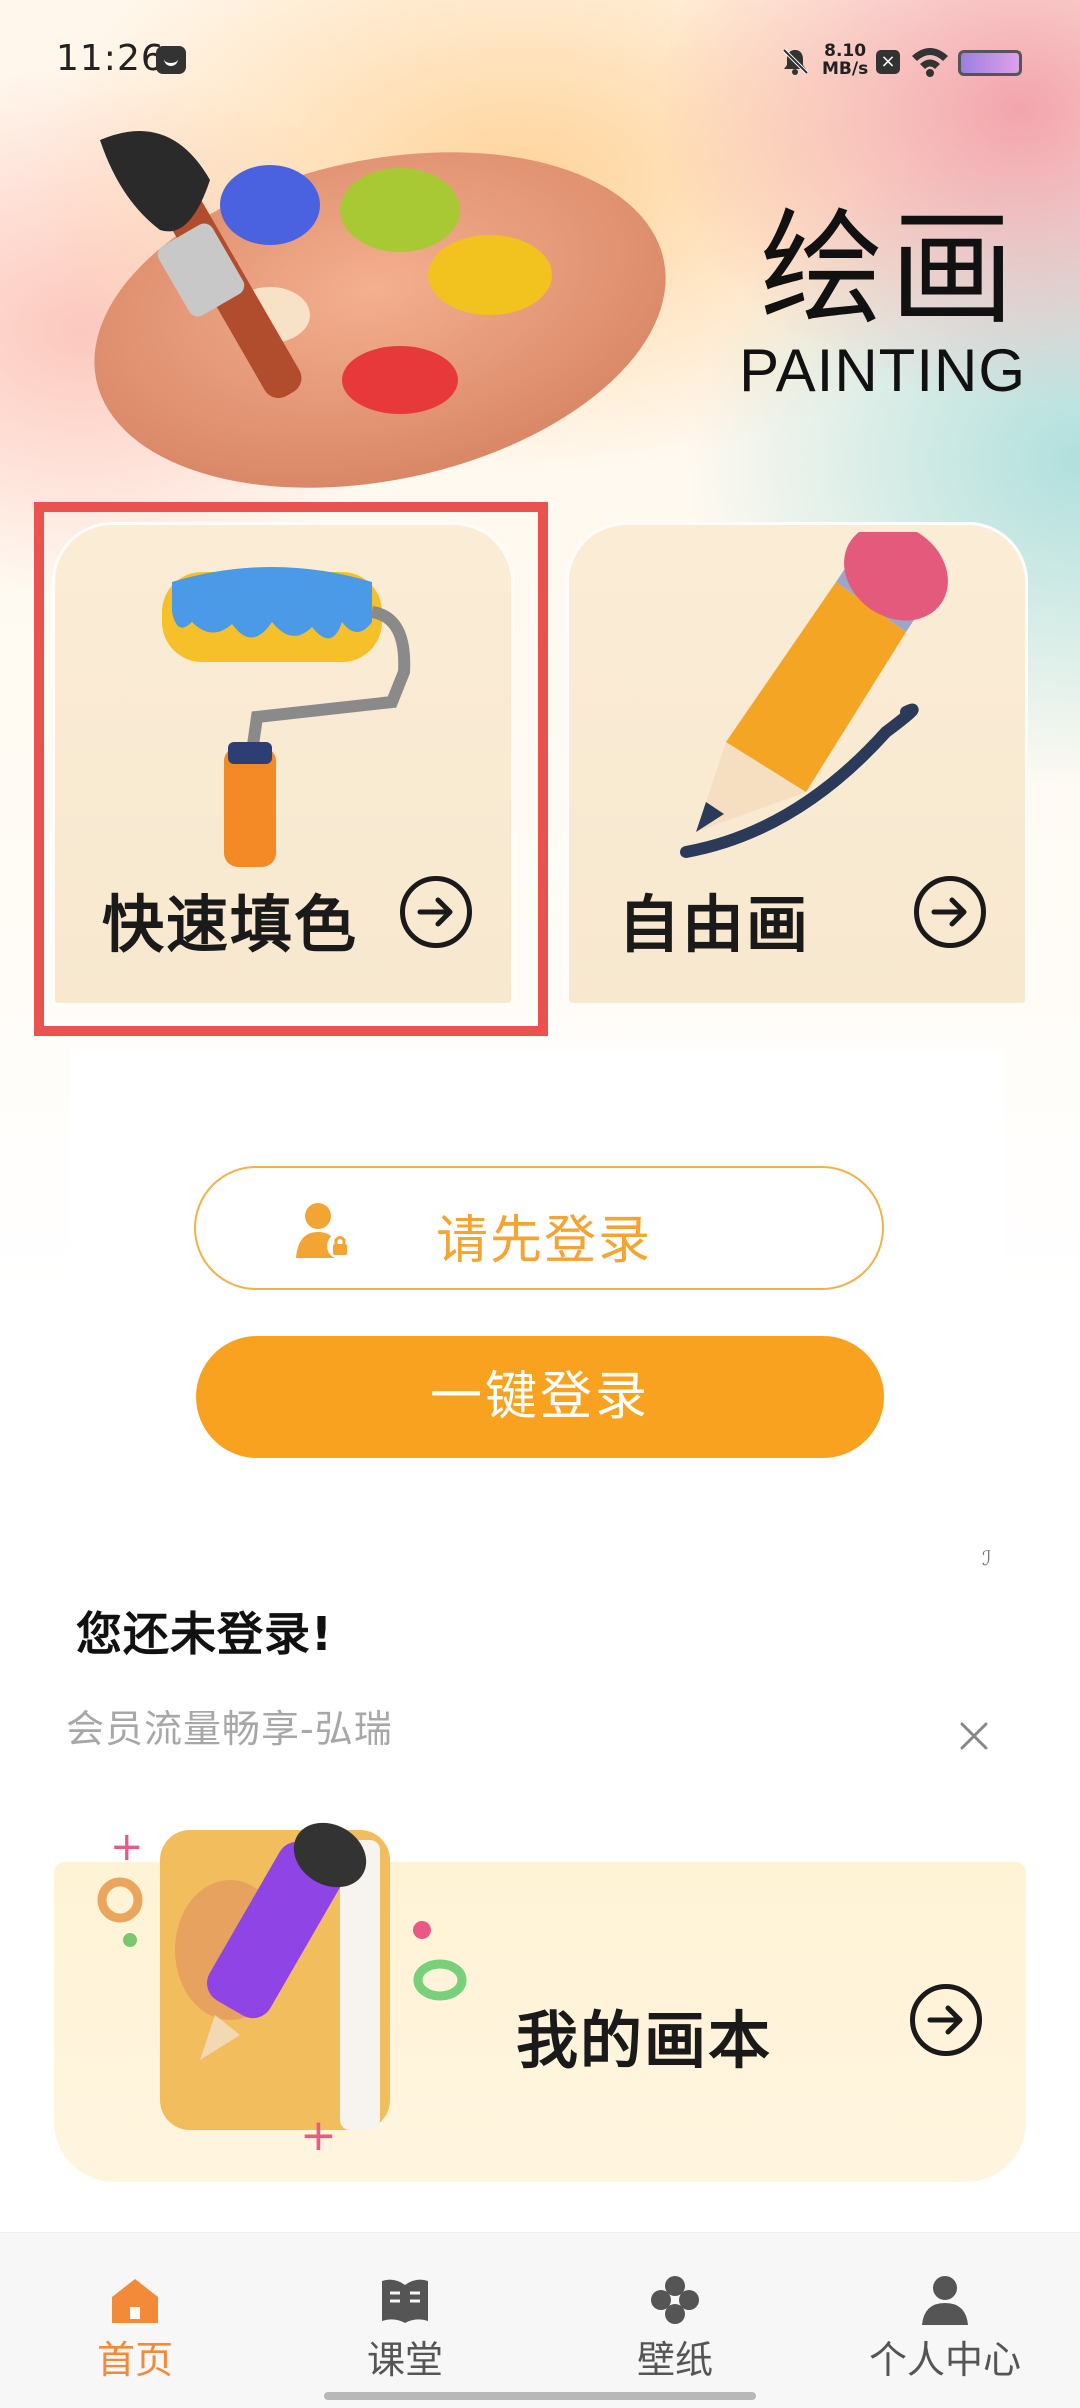 The image size is (1080, 2408). Describe the element at coordinates (405, 2301) in the screenshot. I see `book-icon` at that location.